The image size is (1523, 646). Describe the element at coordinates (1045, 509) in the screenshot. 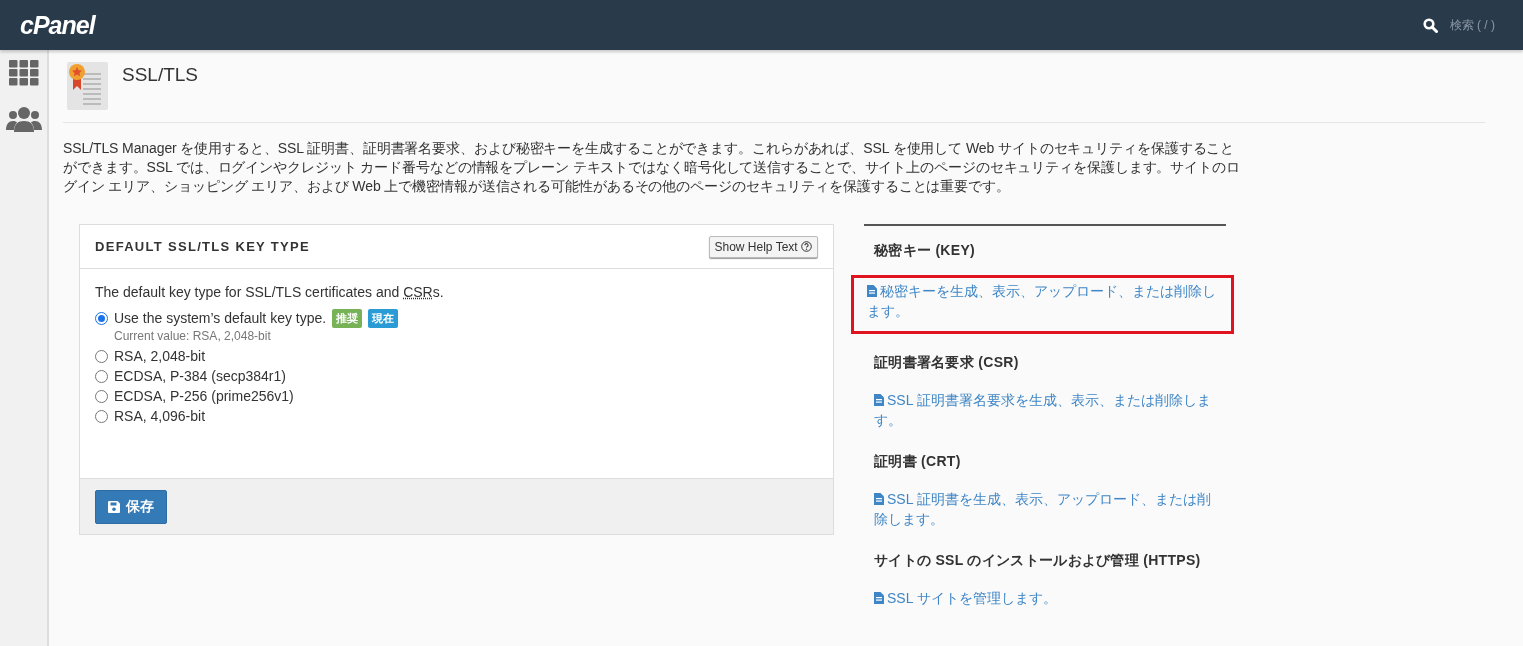

I see `action-link: SSL 証明書を生成、表示、アップロード、または削除します。` at that location.